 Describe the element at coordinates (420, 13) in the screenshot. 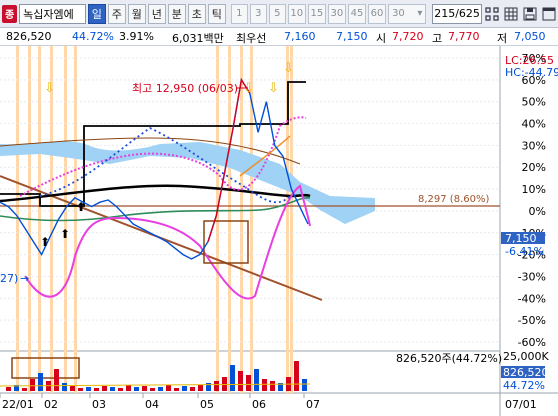

I see `chevron-down-icon: ▾` at that location.